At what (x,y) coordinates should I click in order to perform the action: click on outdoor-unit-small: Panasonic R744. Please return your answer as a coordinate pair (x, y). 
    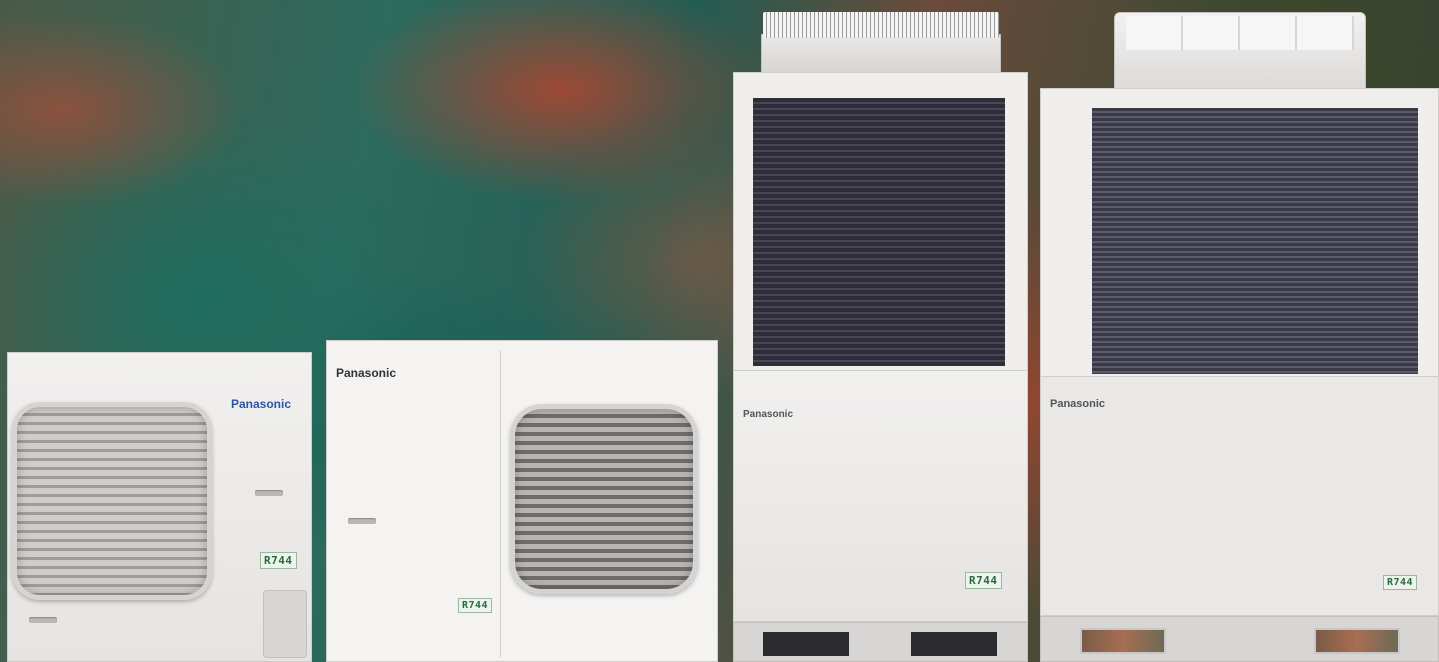
    Looking at the image, I should click on (159, 507).